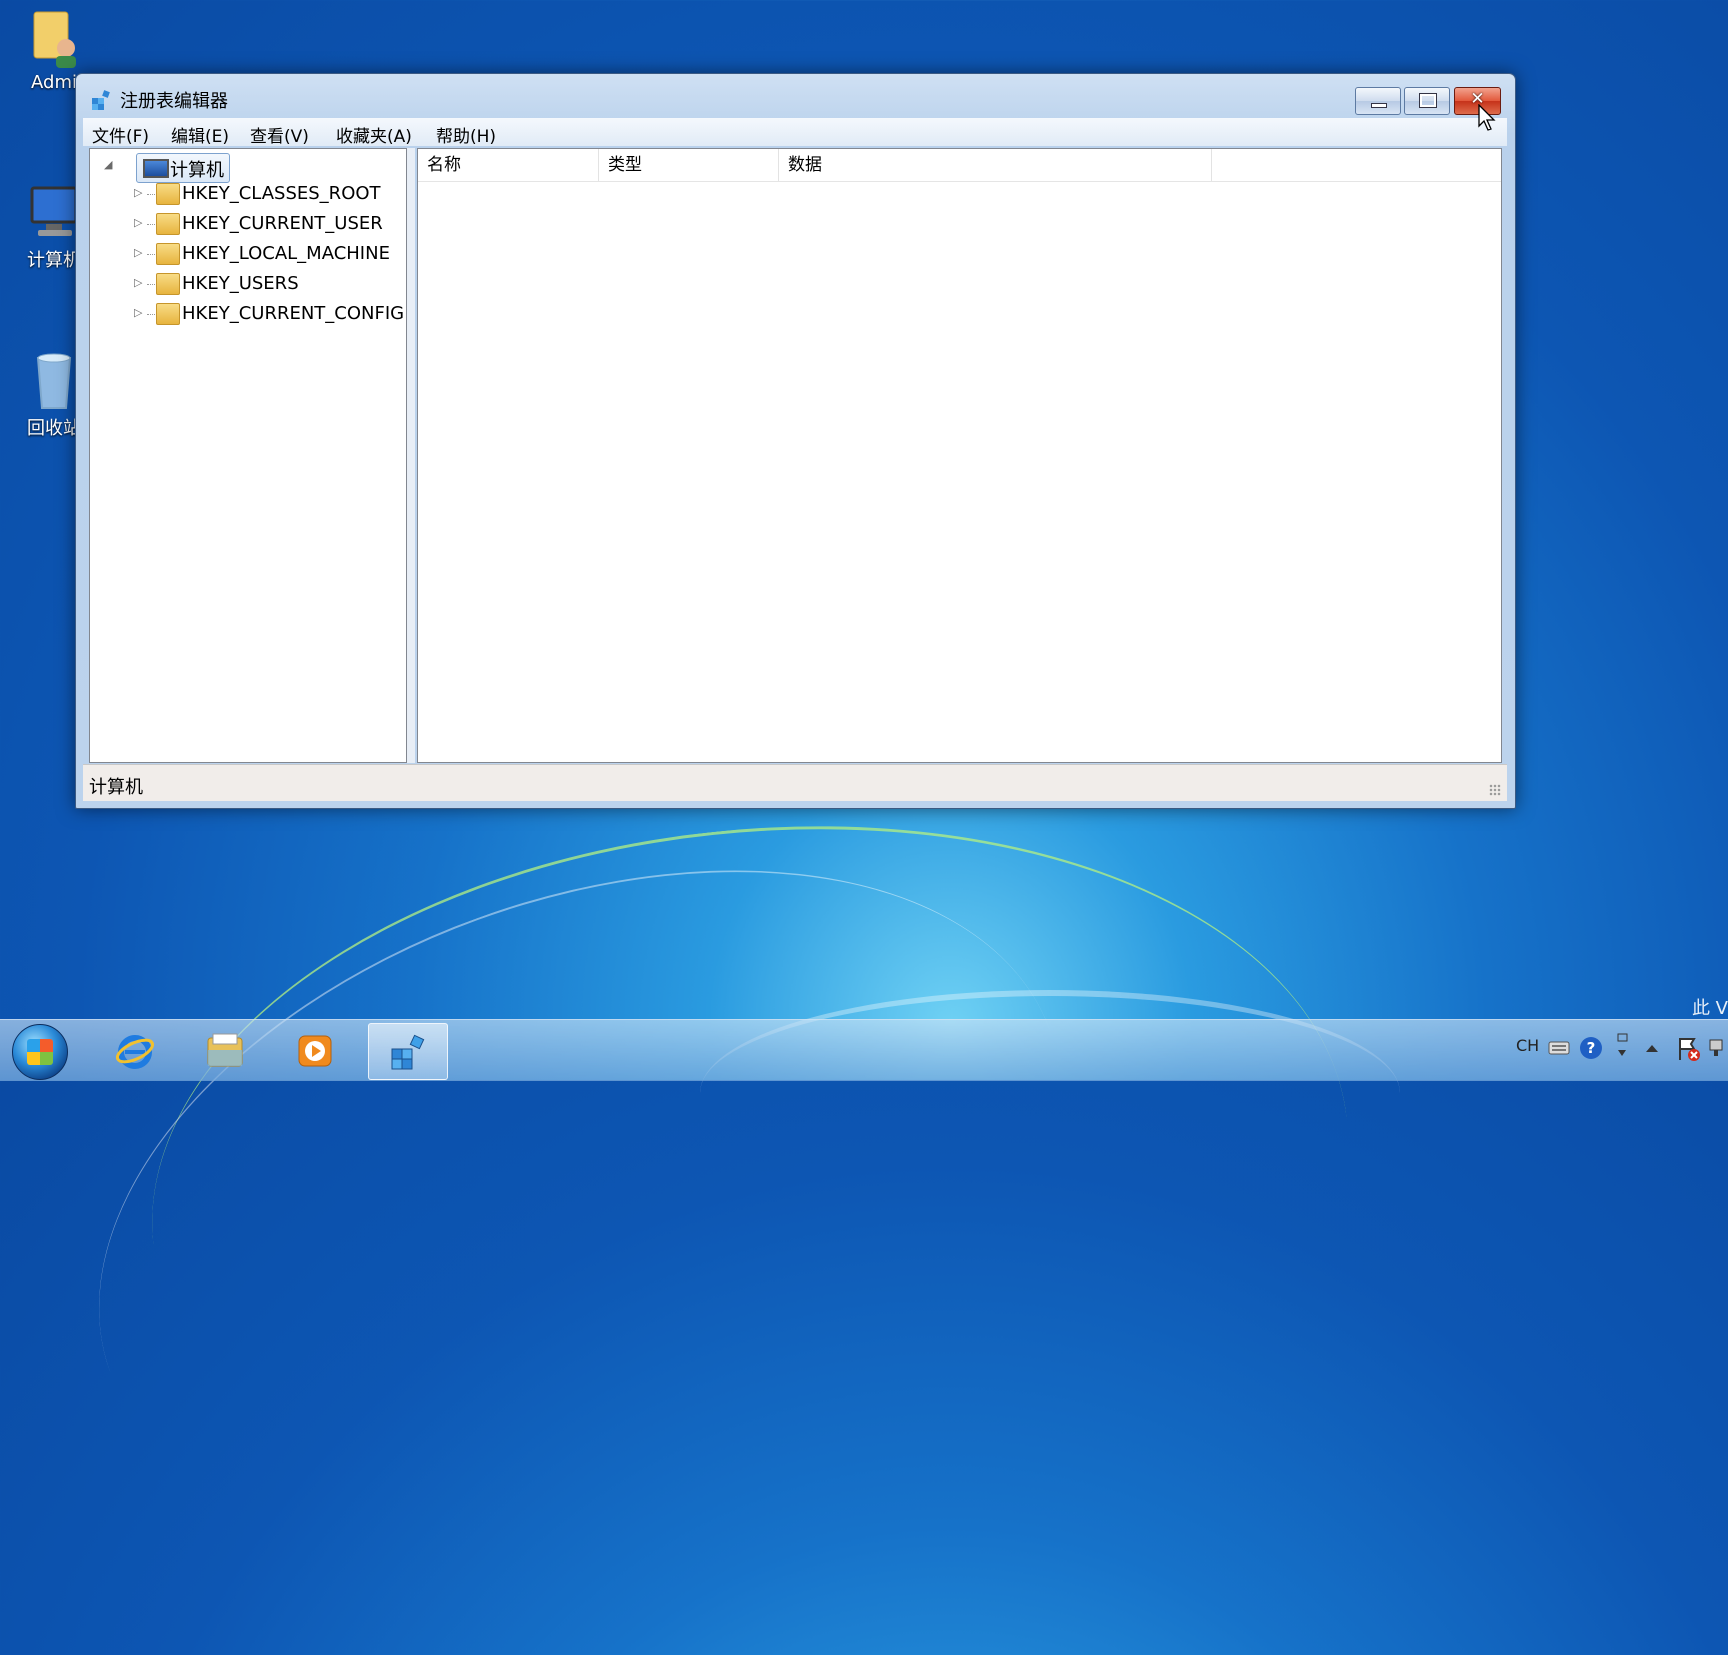 Image resolution: width=1728 pixels, height=1655 pixels. I want to click on menu-favorites: 收藏夹(A), so click(374, 134).